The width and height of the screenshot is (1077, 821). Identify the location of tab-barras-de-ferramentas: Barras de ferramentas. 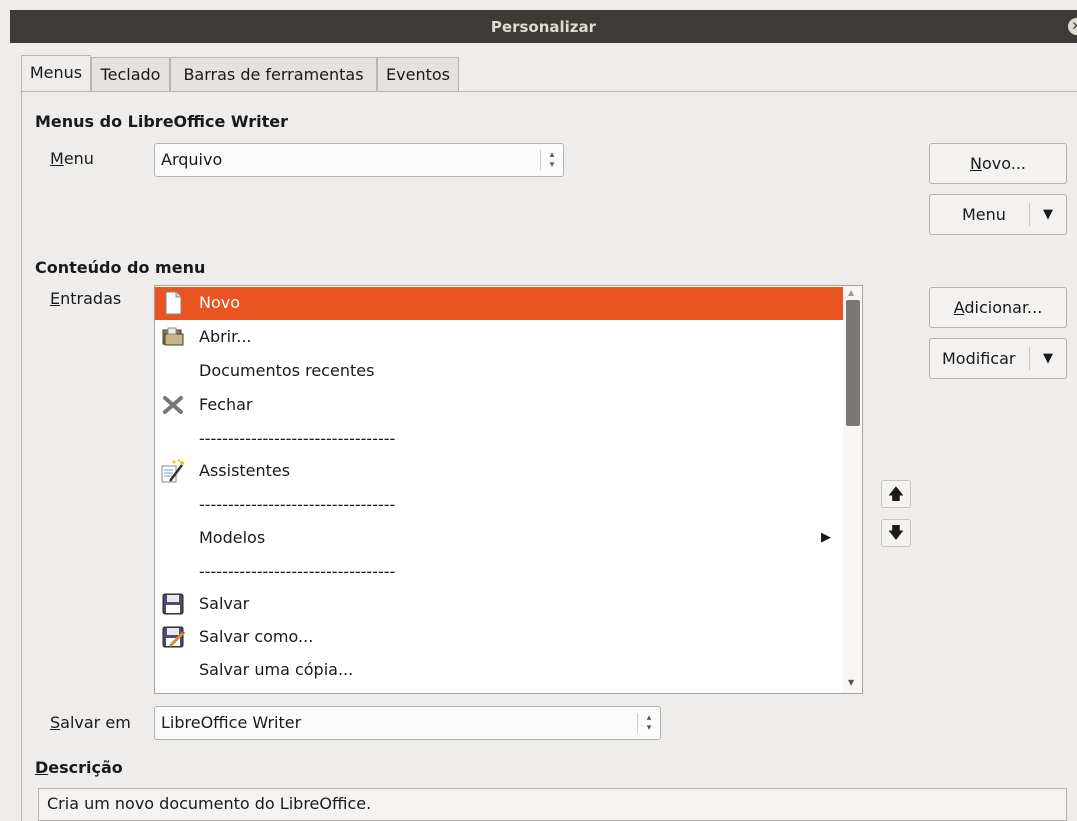
(273, 74).